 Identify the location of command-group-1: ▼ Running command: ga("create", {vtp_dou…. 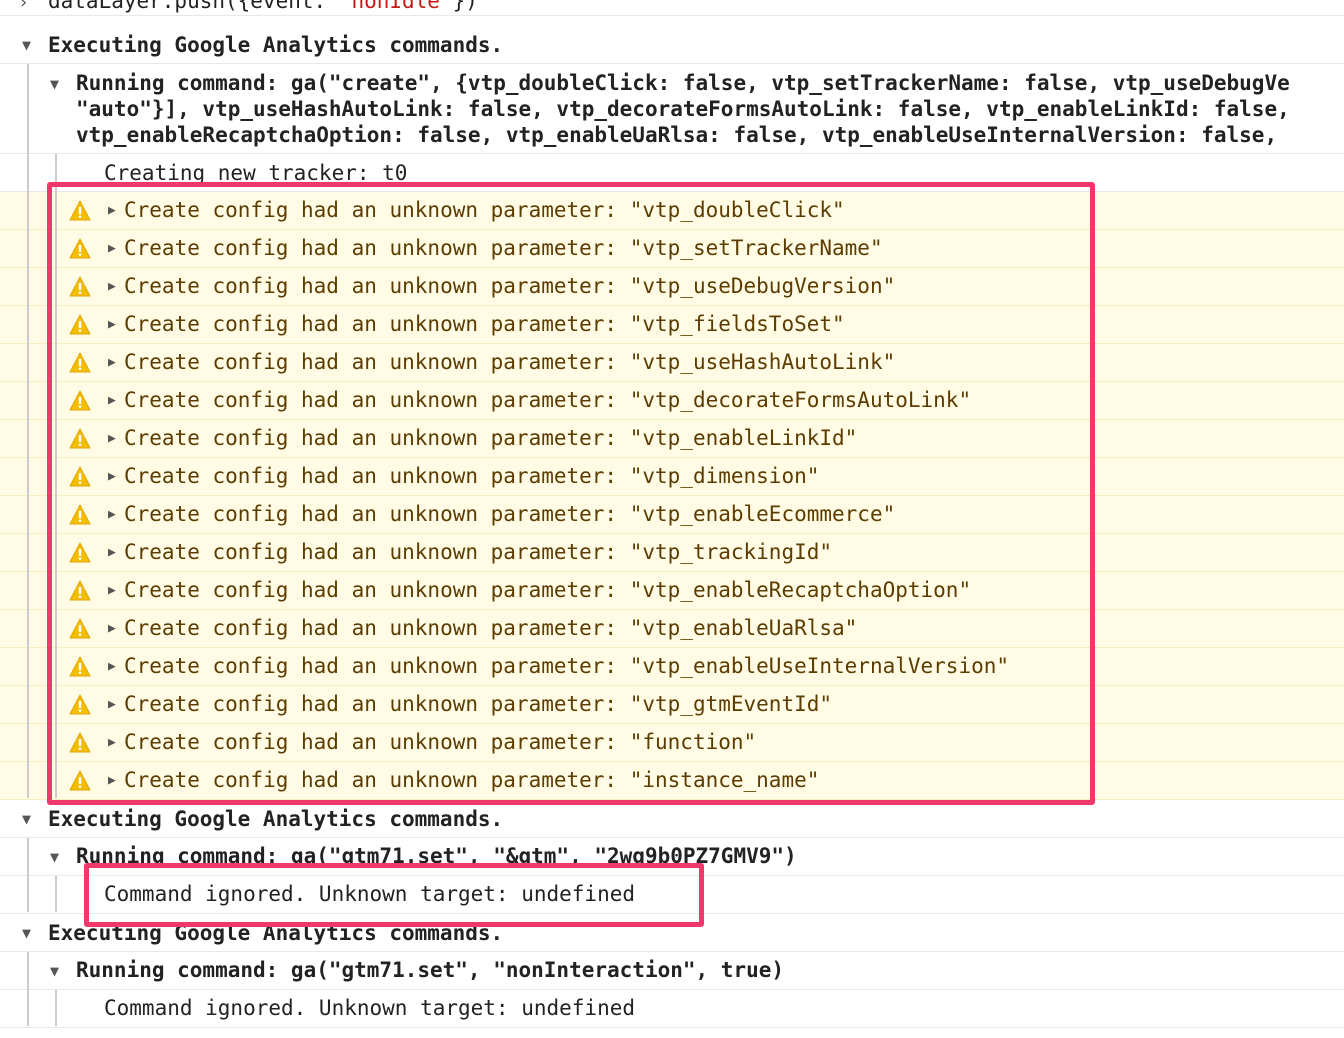
(672, 109).